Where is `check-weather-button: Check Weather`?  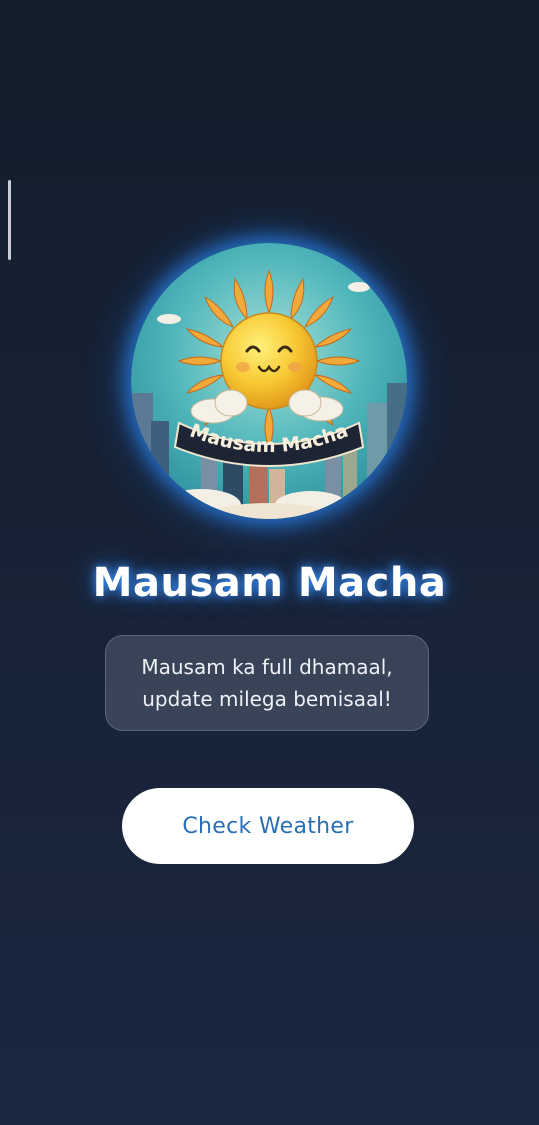 check-weather-button: Check Weather is located at coordinates (268, 826).